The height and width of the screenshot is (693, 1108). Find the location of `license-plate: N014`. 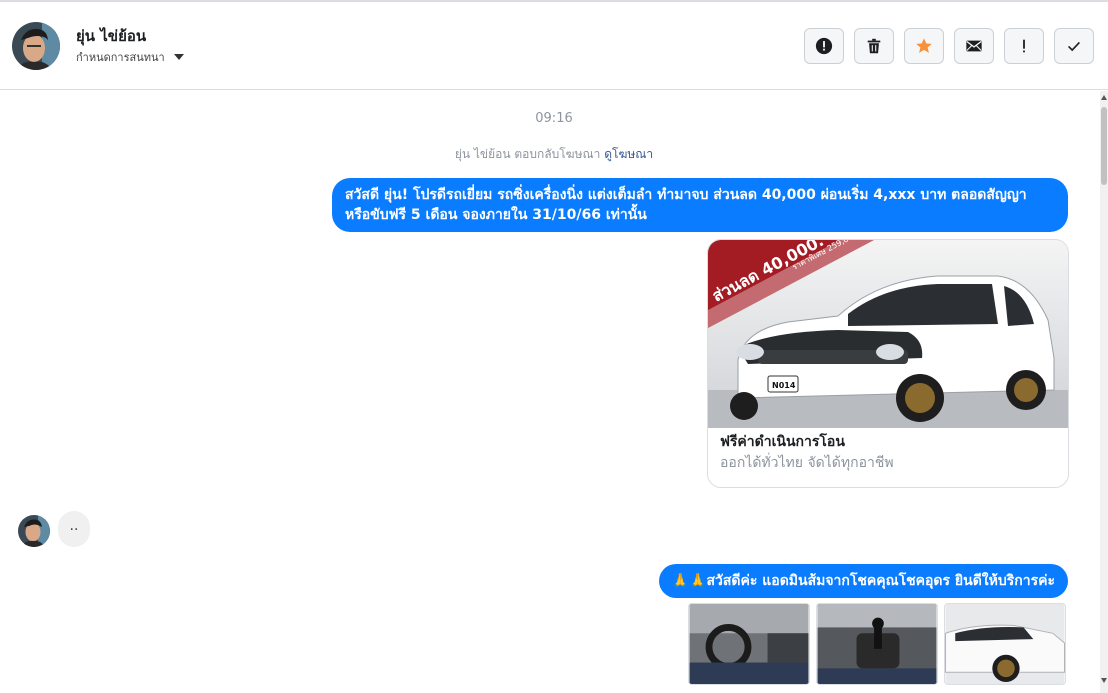

license-plate: N014 is located at coordinates (784, 385).